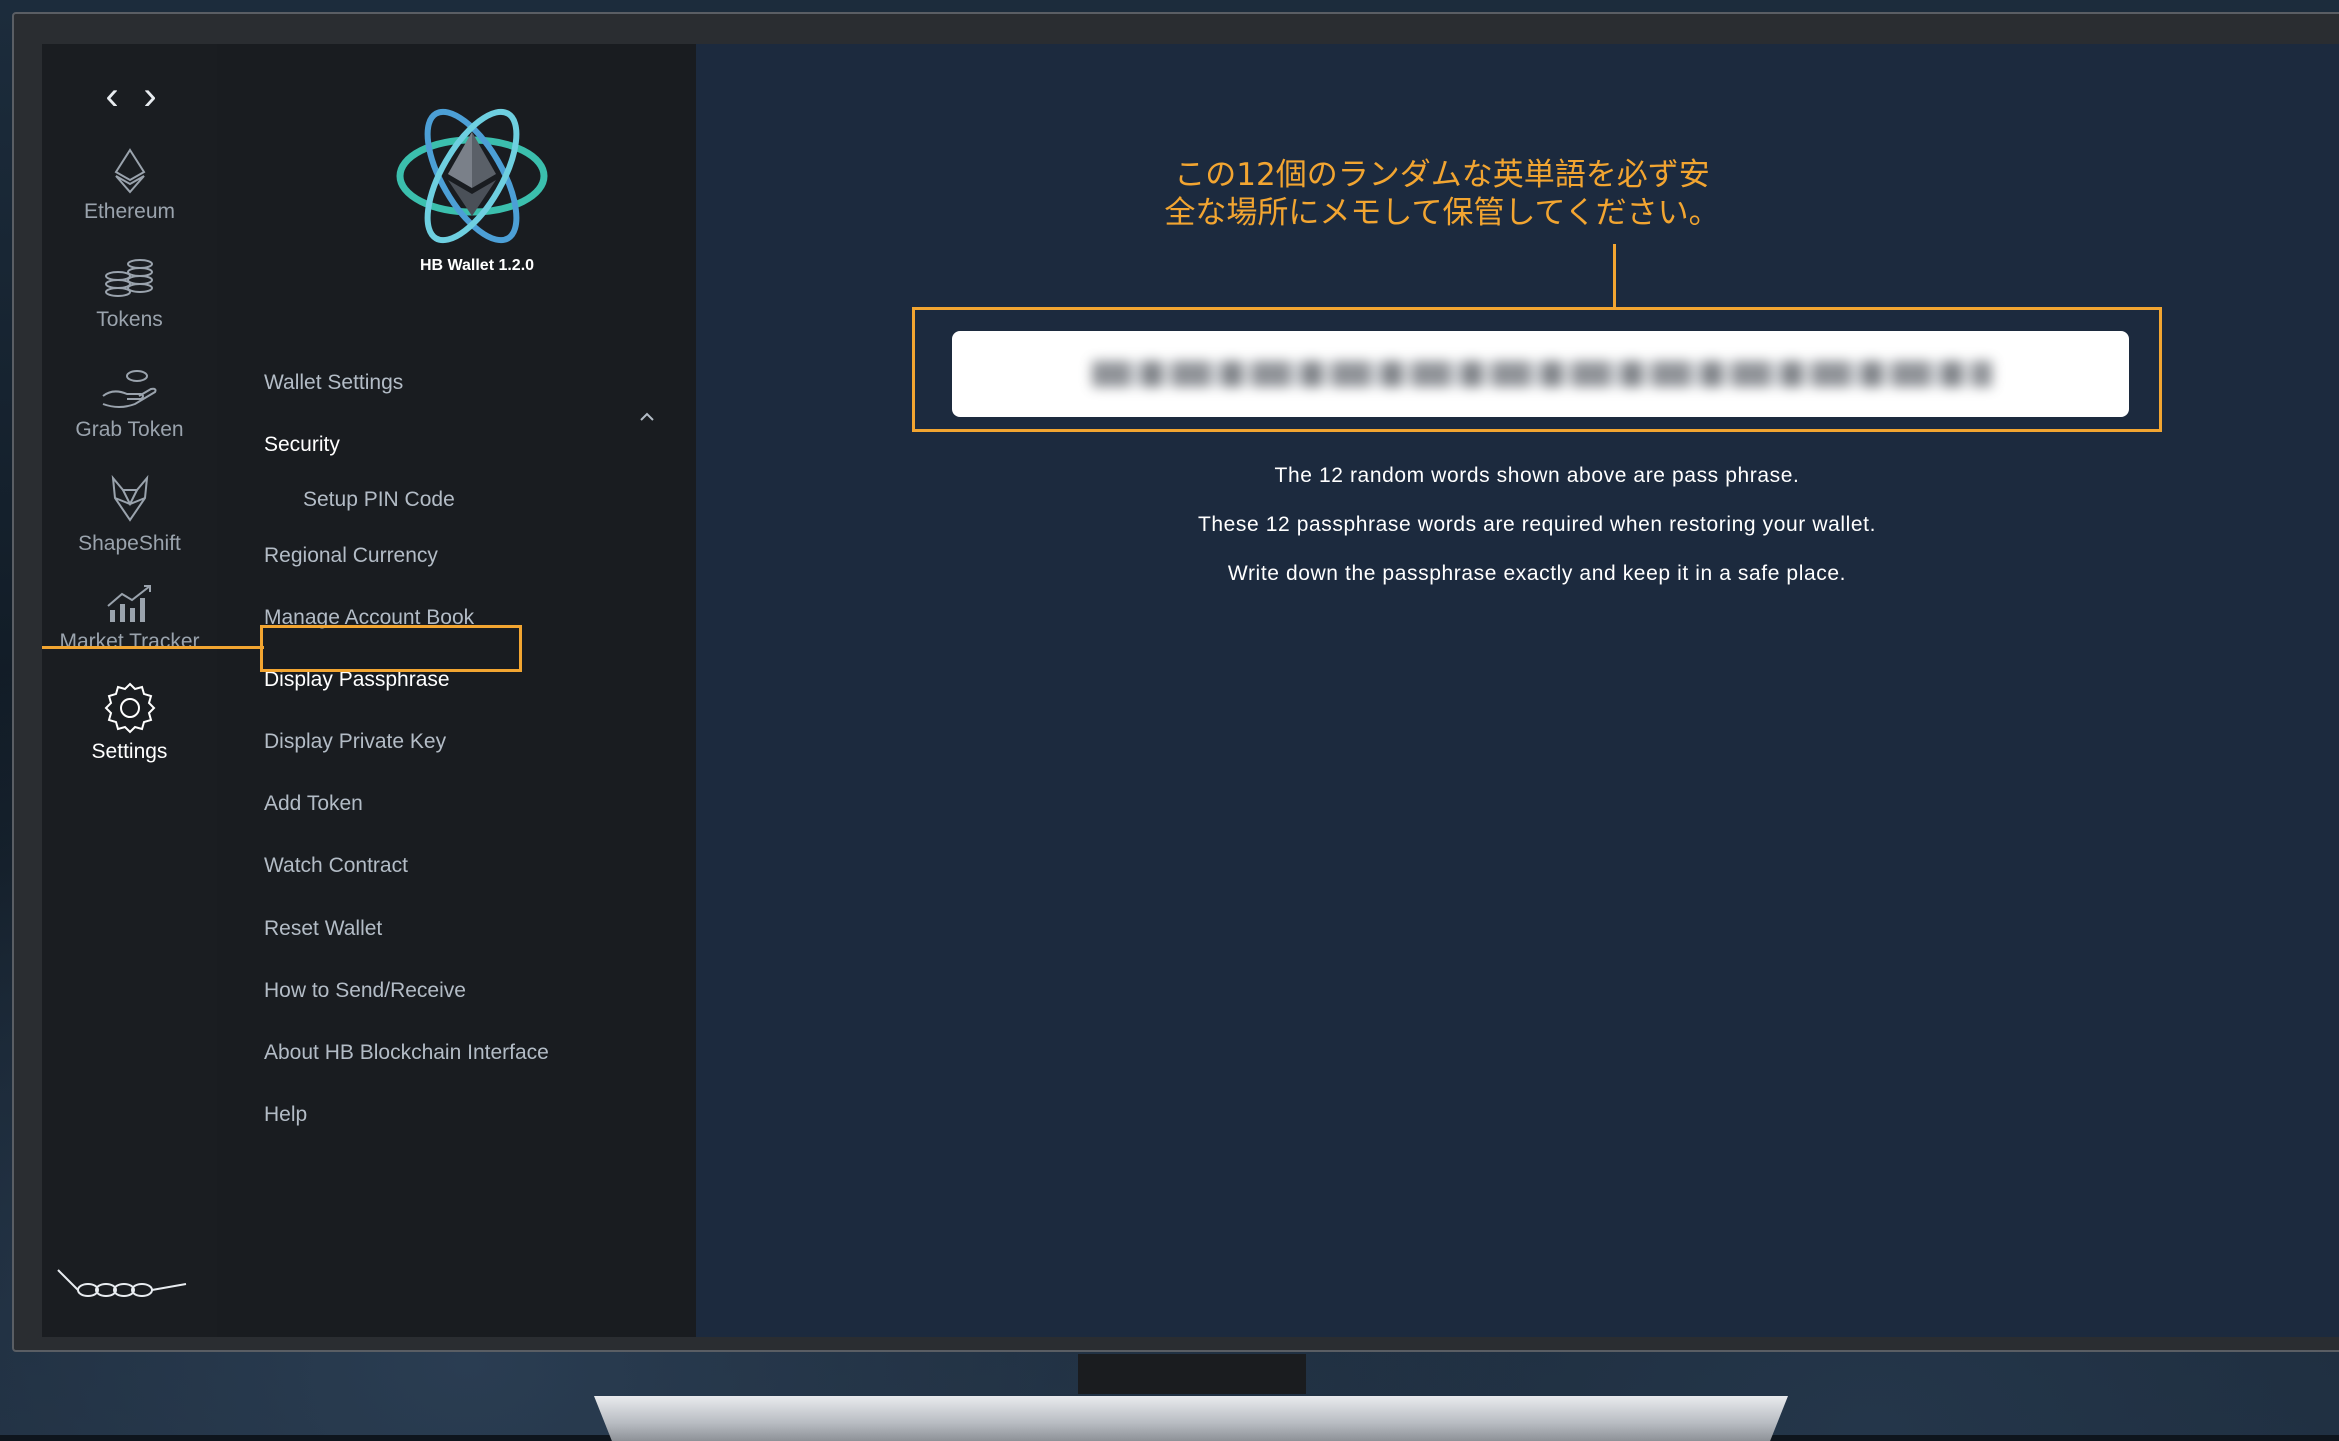 Image resolution: width=2339 pixels, height=1441 pixels. I want to click on hb-blockchain-logo, so click(122, 1283).